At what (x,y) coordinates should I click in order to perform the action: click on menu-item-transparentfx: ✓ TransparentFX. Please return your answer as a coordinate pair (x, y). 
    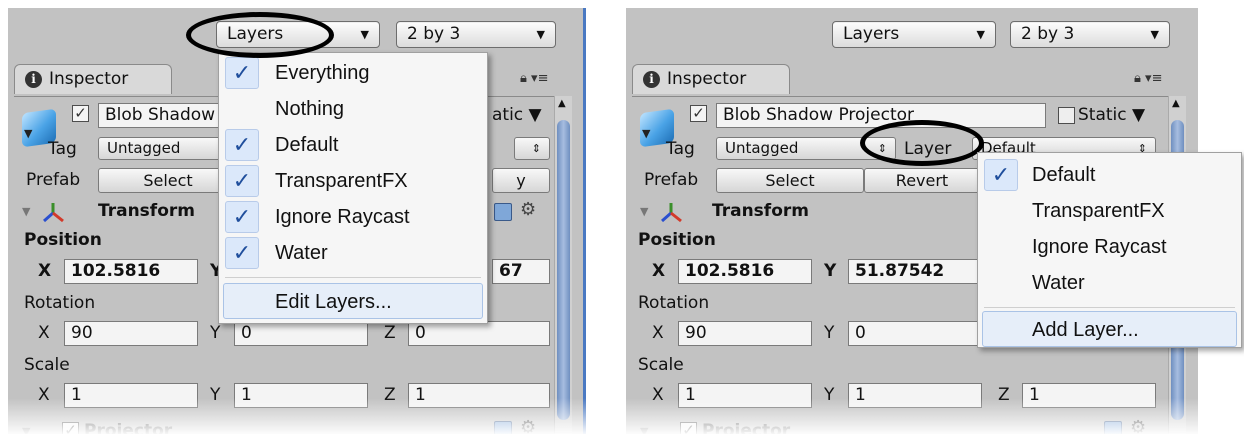
    Looking at the image, I should click on (353, 181).